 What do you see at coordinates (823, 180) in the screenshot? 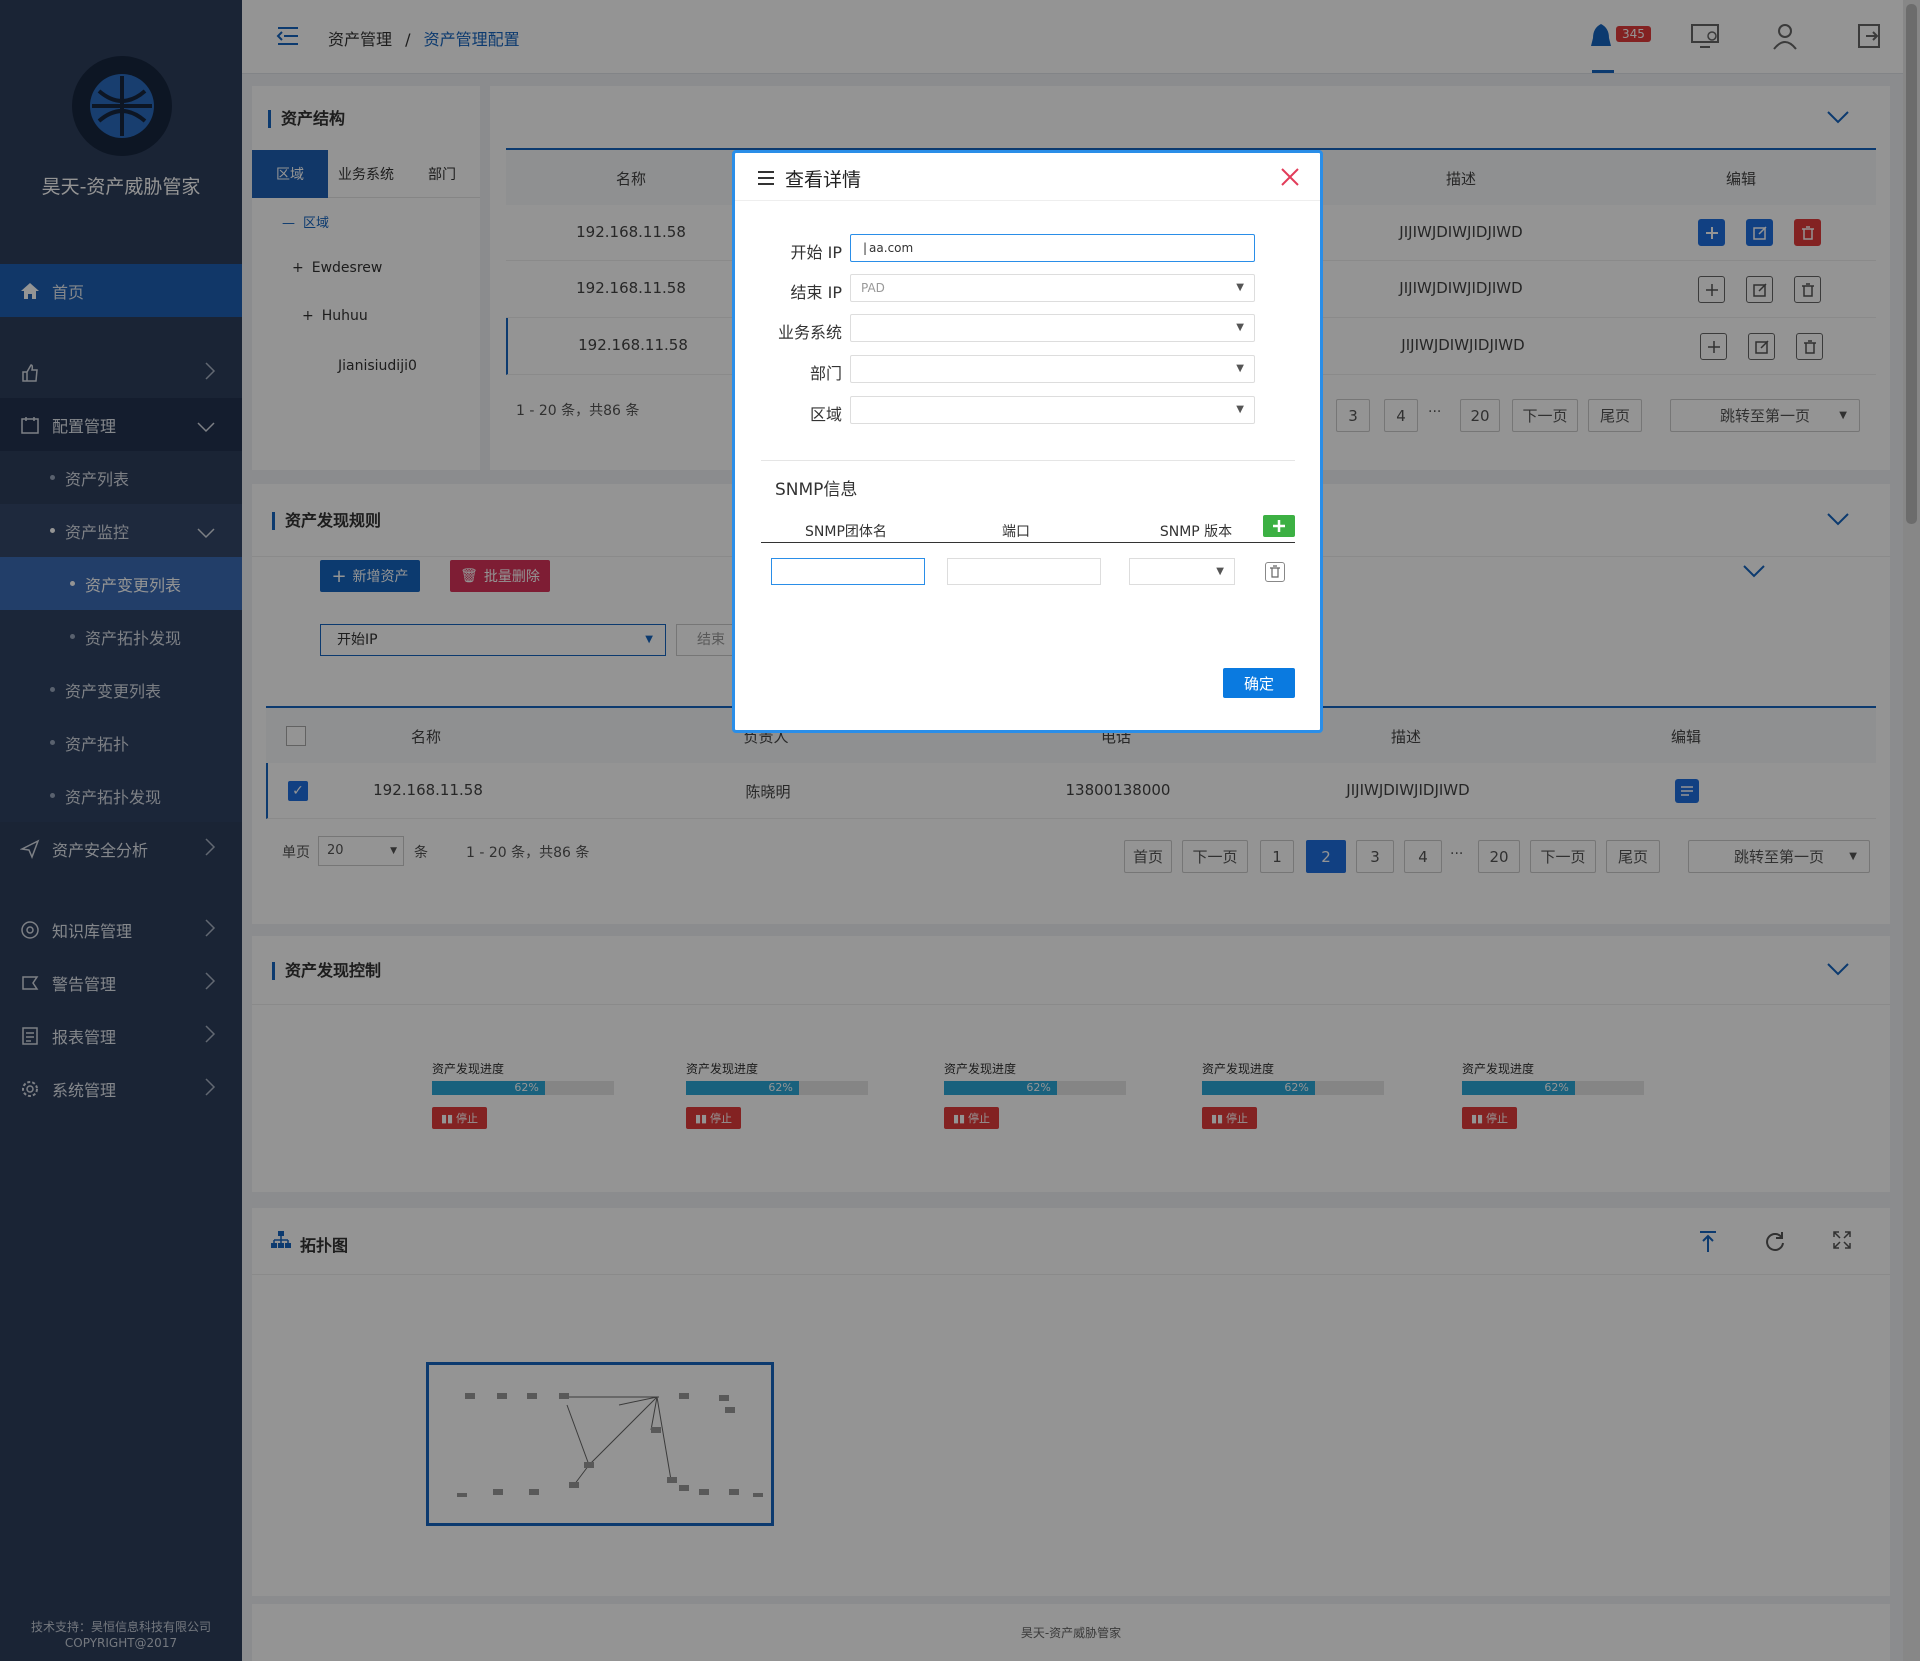
I see `modal-title: 查看详情` at bounding box center [823, 180].